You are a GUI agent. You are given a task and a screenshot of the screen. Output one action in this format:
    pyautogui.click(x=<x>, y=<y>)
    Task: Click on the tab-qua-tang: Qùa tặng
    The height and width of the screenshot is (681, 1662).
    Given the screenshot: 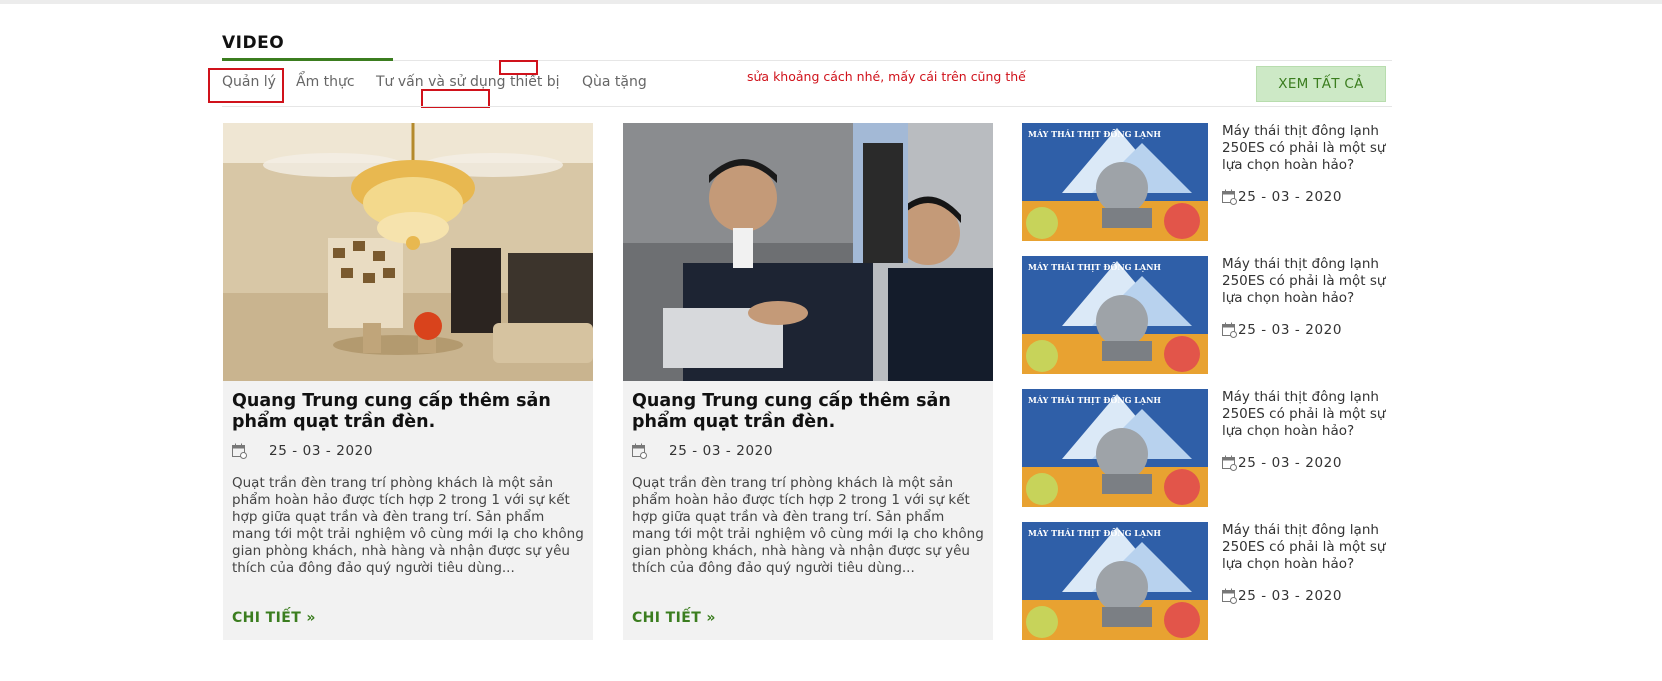 What is the action you would take?
    pyautogui.click(x=614, y=82)
    